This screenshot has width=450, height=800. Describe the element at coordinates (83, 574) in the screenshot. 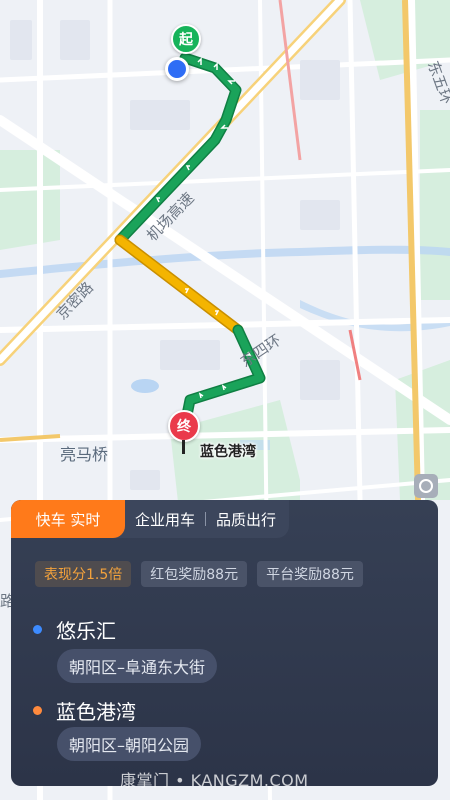

I see `badge-performance: 表现分1.5倍` at that location.